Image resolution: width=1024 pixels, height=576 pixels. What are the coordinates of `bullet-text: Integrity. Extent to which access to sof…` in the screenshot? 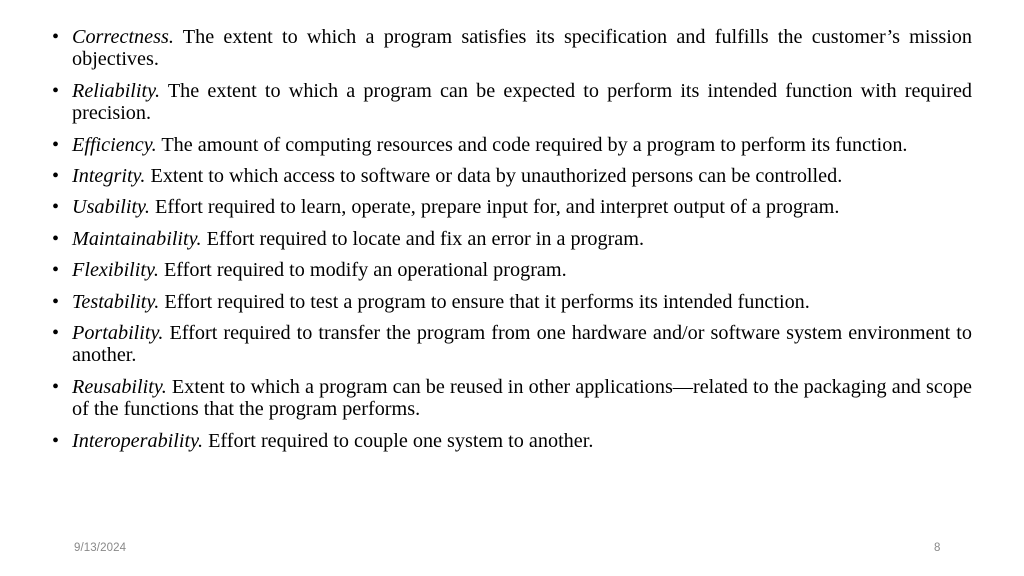 It's located at (522, 176).